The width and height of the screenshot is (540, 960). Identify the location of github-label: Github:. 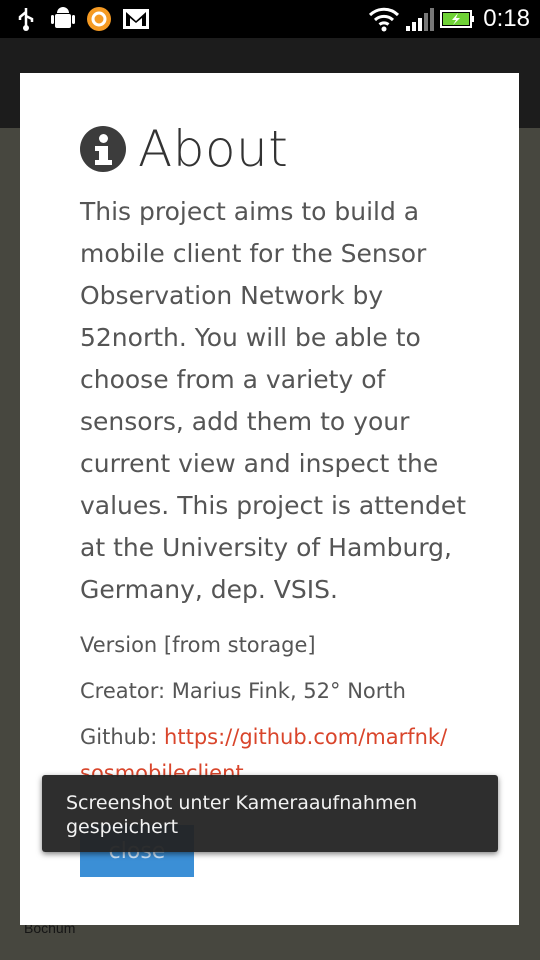
(122, 737).